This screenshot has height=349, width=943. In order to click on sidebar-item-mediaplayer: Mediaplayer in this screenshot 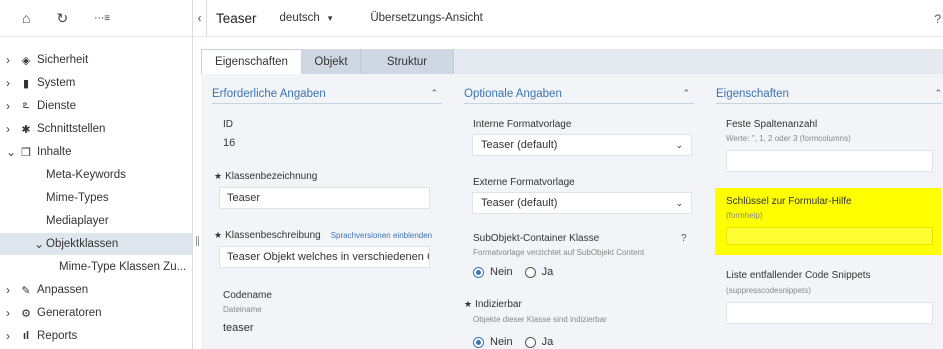, I will do `click(96, 221)`.